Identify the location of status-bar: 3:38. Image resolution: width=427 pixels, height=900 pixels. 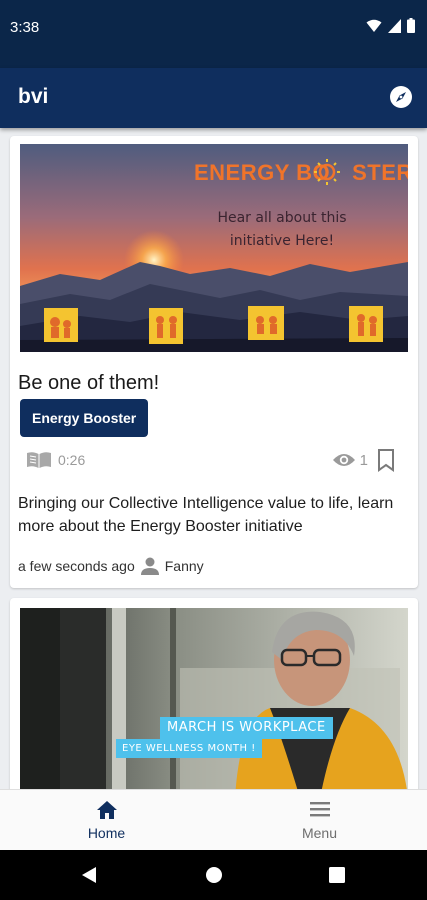
(213, 34).